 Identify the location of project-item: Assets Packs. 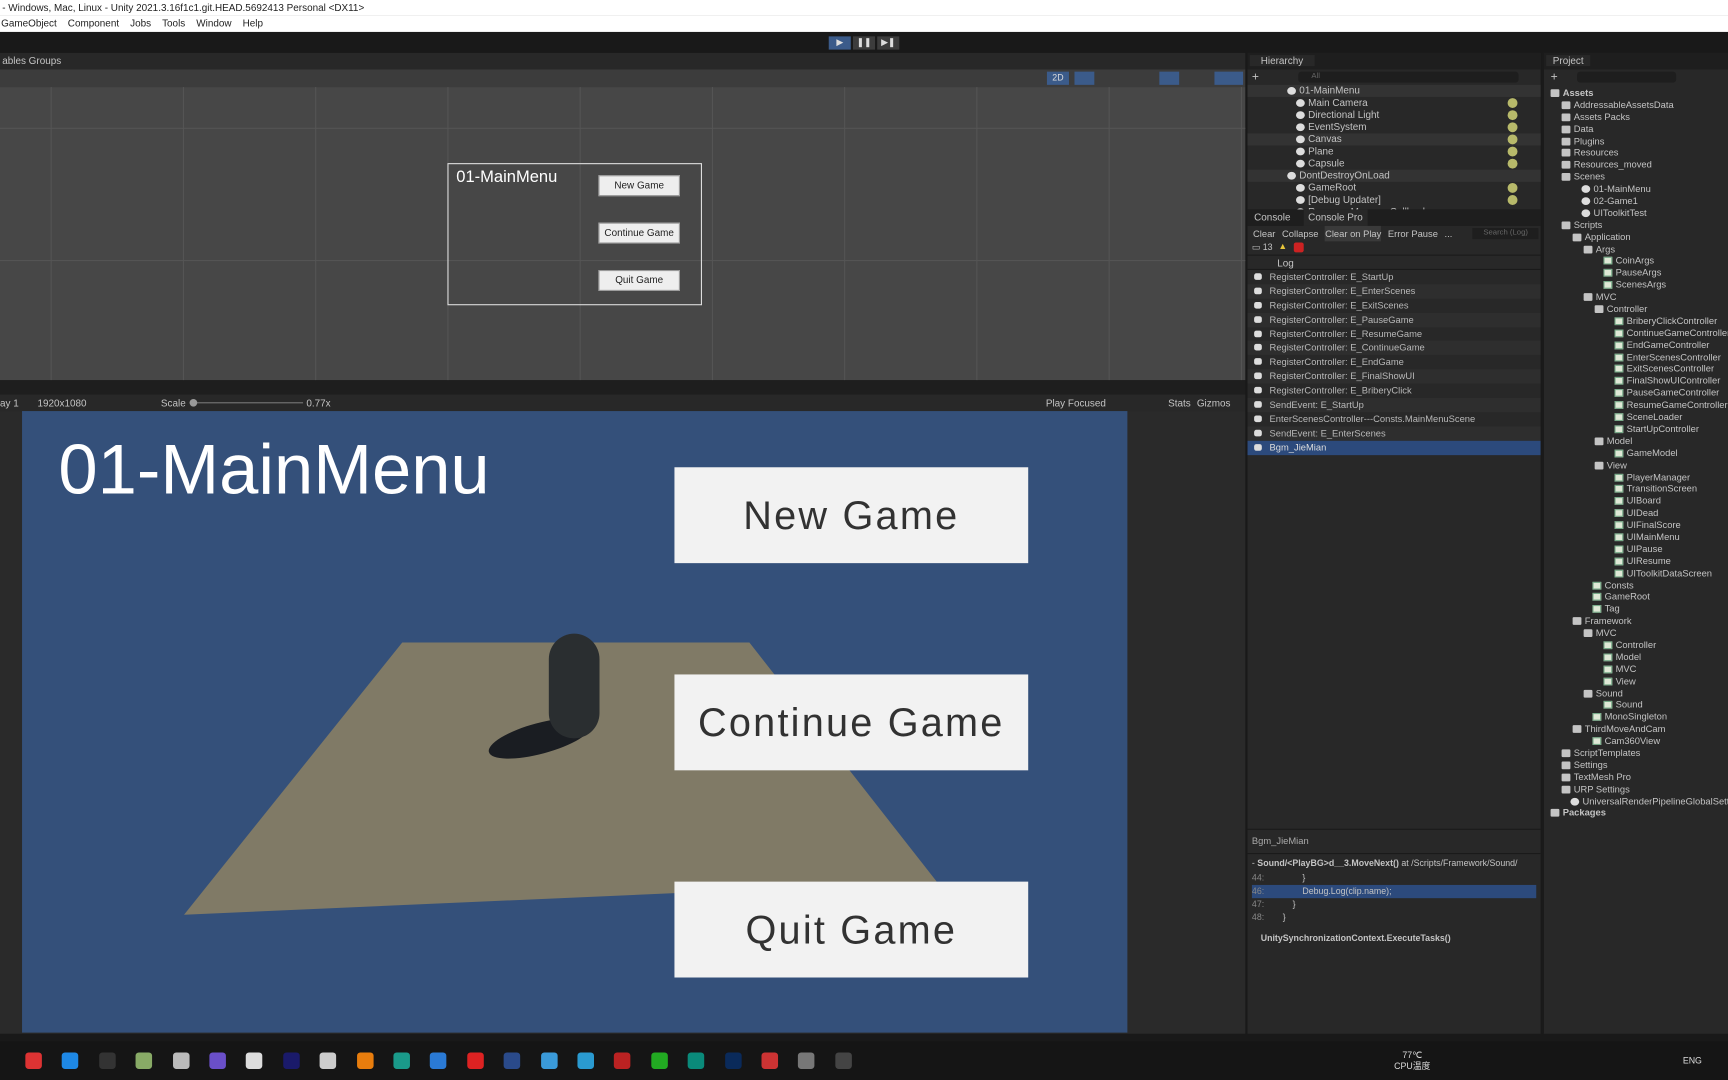
(1636, 117).